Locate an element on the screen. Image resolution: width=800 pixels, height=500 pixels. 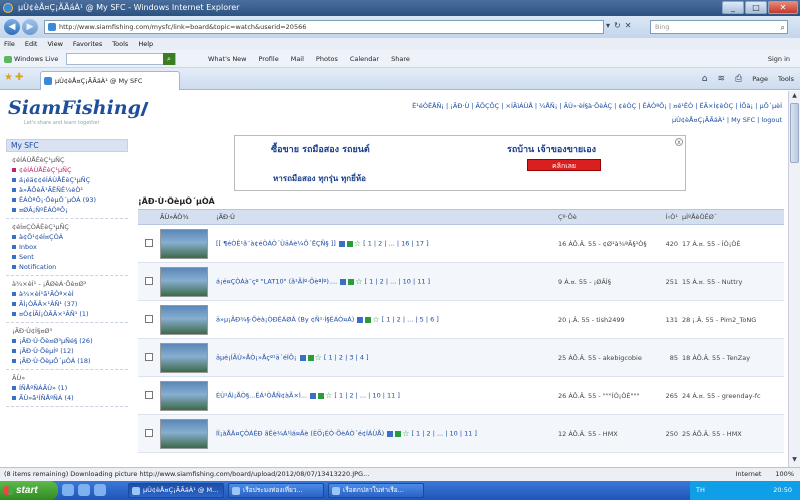
security-zone: Internet is located at coordinates (748, 474).